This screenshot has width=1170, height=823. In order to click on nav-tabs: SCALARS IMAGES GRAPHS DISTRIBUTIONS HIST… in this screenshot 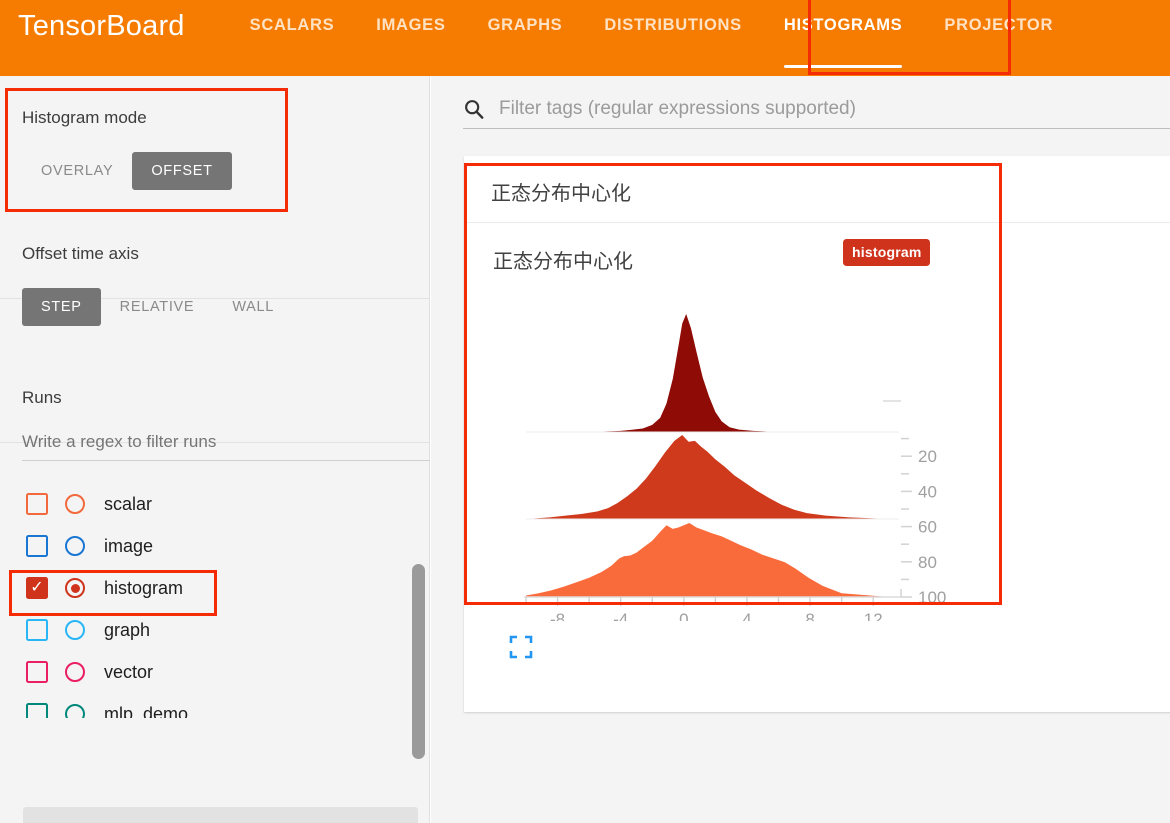, I will do `click(651, 38)`.